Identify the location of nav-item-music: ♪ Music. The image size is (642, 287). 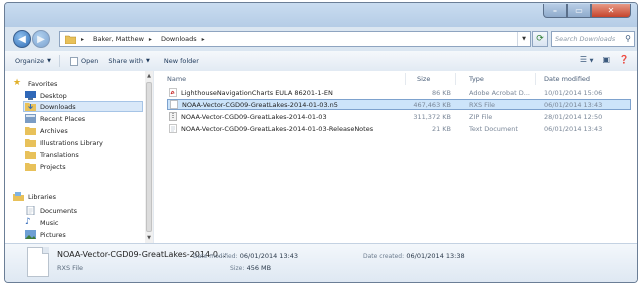
(42, 222).